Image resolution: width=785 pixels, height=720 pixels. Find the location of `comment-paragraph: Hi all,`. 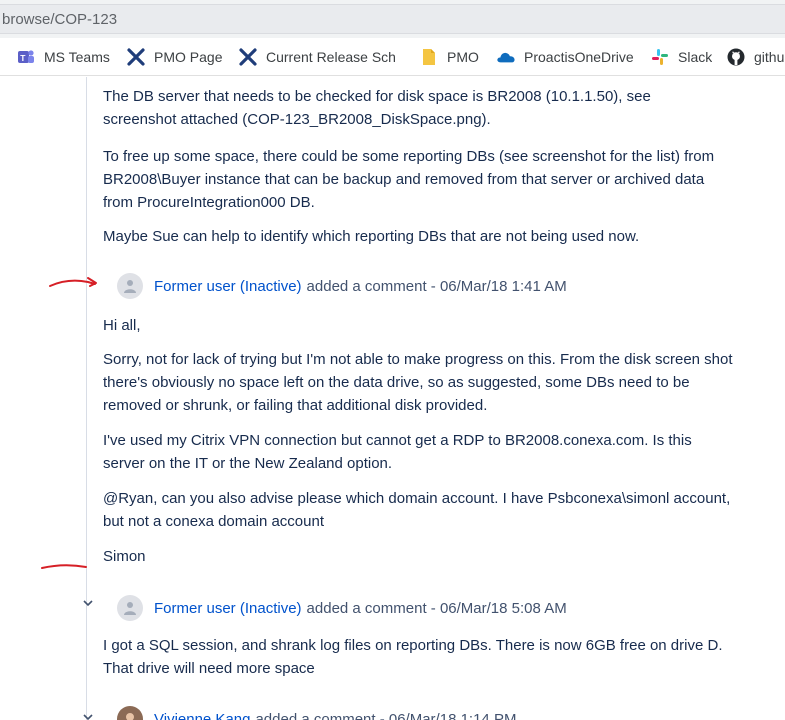

comment-paragraph: Hi all, is located at coordinates (122, 325).